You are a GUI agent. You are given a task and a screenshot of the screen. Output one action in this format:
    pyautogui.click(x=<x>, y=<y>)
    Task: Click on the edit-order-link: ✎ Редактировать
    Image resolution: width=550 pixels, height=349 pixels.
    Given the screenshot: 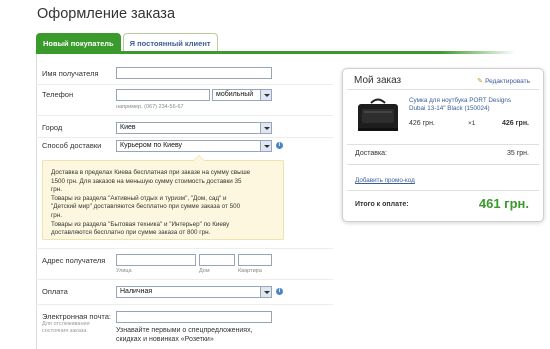 What is the action you would take?
    pyautogui.click(x=503, y=81)
    